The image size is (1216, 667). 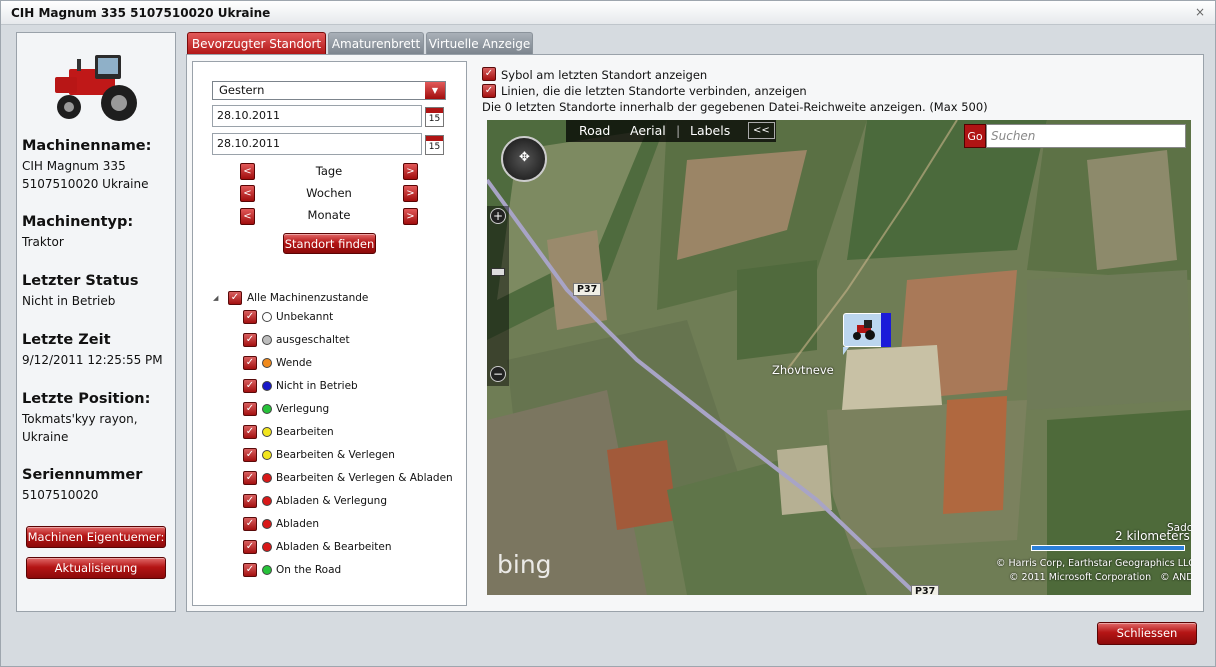 I want to click on date-from-input: 28.10.2011, so click(x=317, y=116).